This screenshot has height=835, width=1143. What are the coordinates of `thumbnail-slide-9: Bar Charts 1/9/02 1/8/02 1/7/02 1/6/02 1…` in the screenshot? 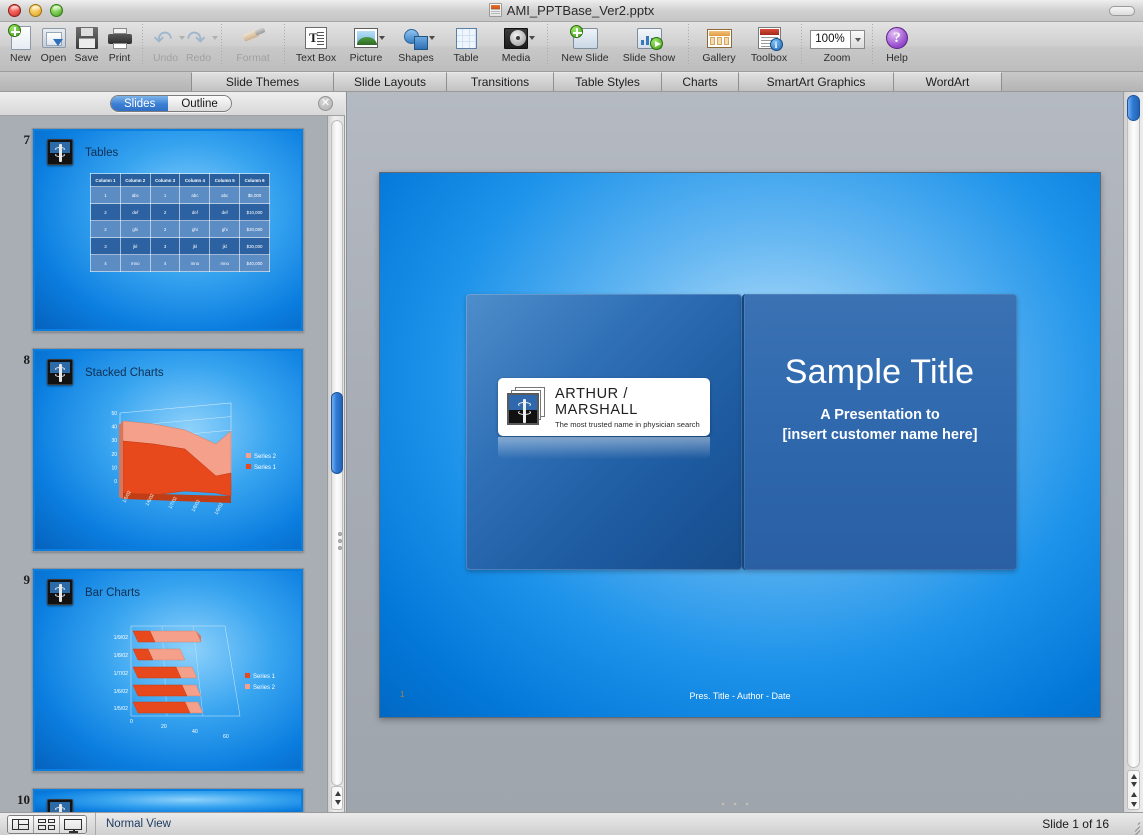 It's located at (168, 670).